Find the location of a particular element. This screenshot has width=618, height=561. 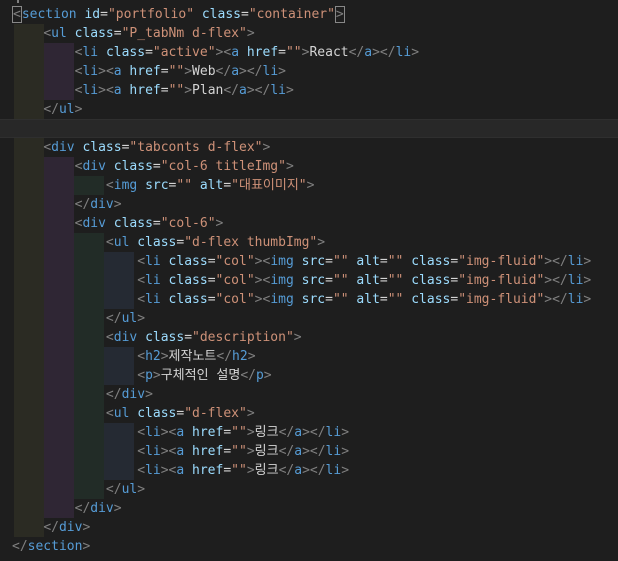

tag-name: h2 is located at coordinates (153, 356).